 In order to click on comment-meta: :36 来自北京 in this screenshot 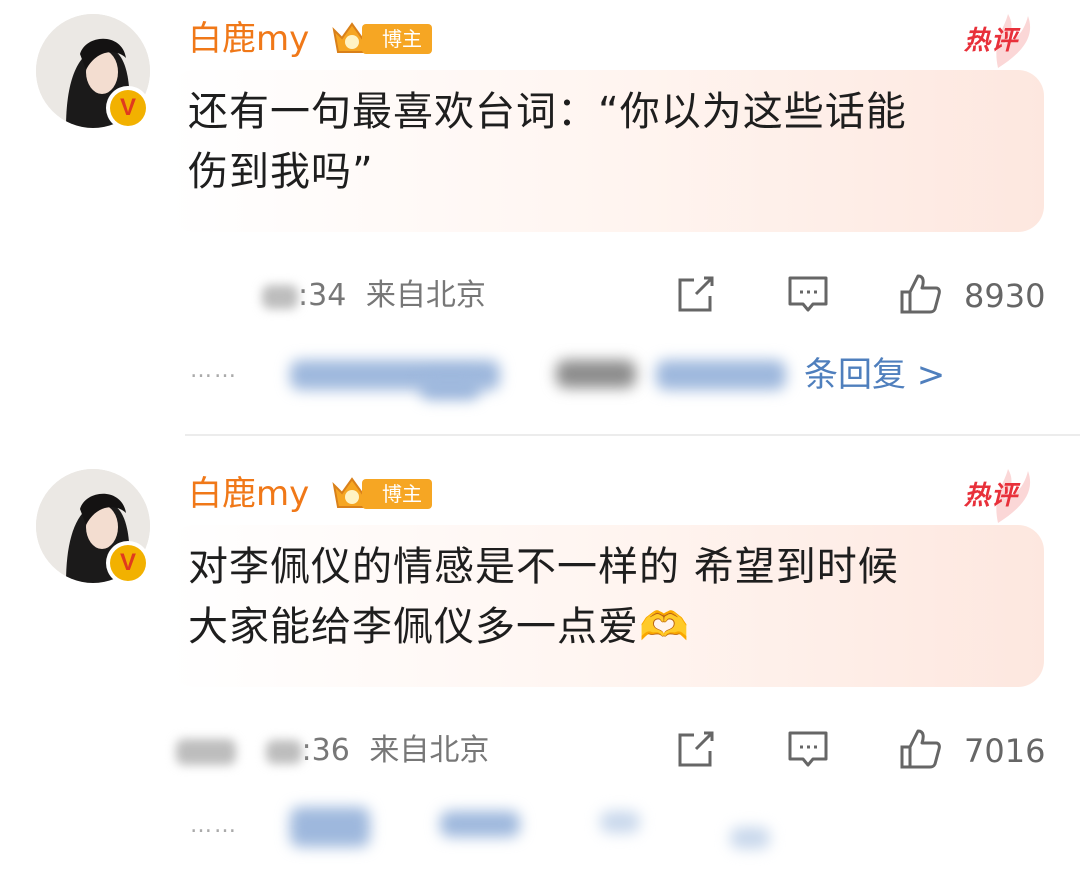, I will do `click(332, 751)`.